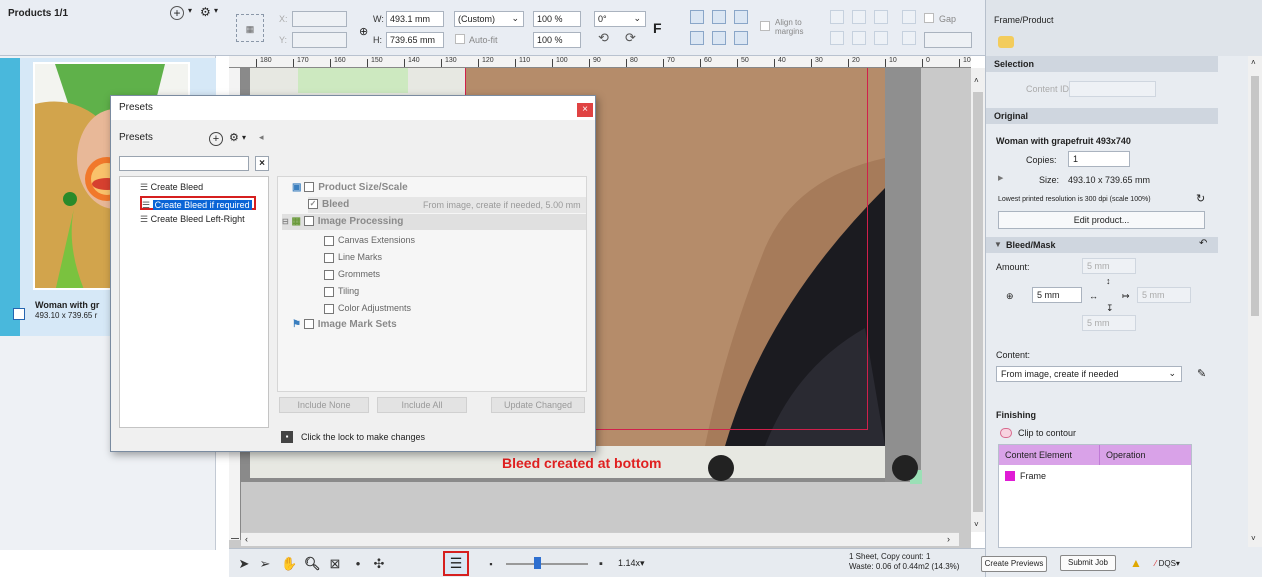 The image size is (1262, 577). Describe the element at coordinates (308, 221) in the screenshot. I see `image-processing-checkbox` at that location.